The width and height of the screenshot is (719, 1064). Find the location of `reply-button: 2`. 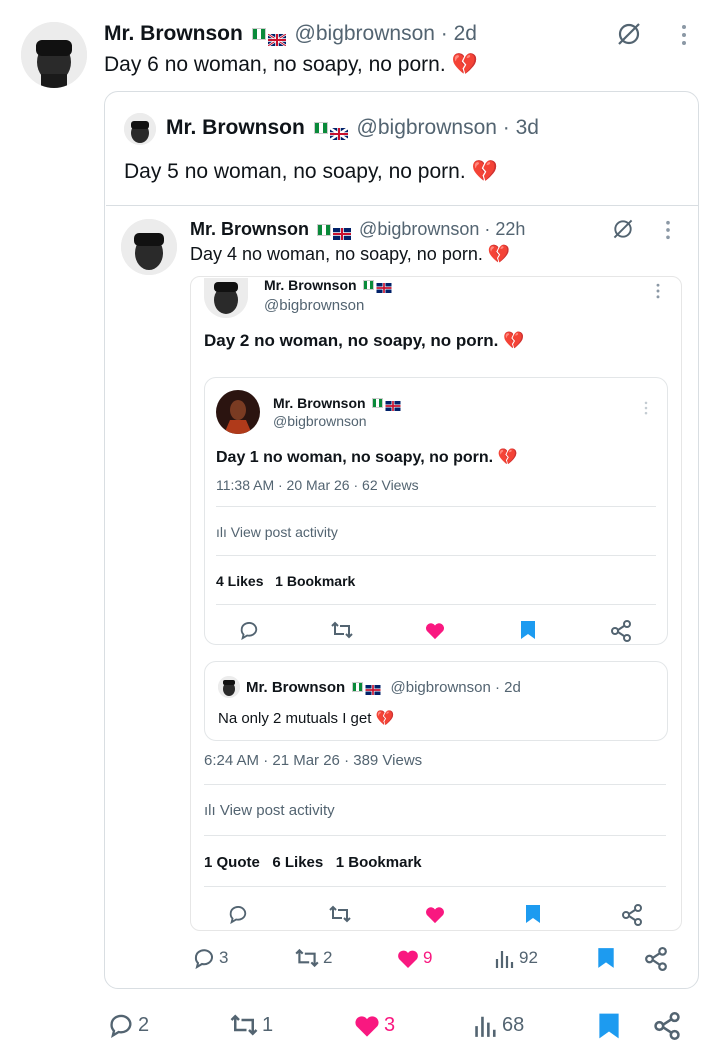

reply-button: 2 is located at coordinates (128, 1025).